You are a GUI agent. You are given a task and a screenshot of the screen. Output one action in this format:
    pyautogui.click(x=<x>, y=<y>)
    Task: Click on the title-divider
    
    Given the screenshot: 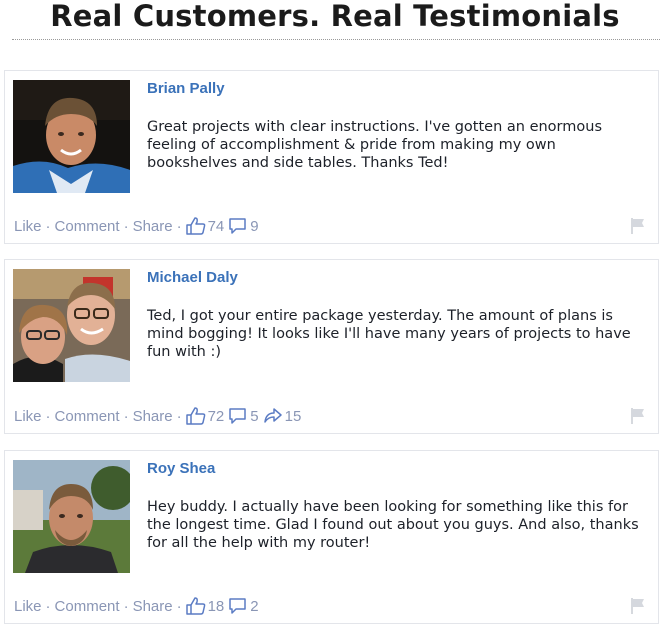 What is the action you would take?
    pyautogui.click(x=336, y=39)
    